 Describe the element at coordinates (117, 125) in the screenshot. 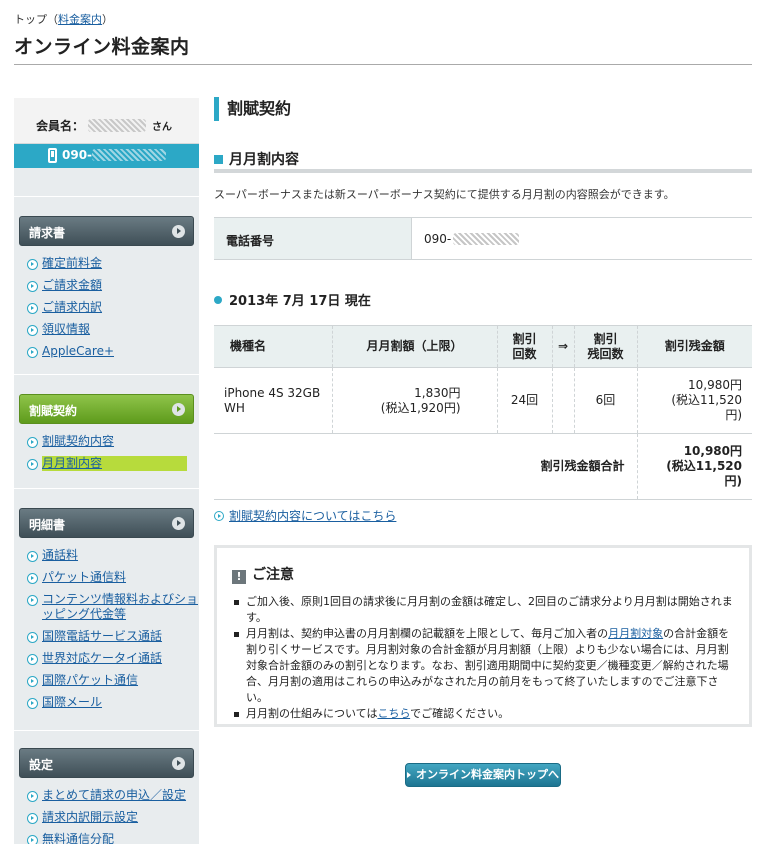

I see `member-name-blurred` at that location.